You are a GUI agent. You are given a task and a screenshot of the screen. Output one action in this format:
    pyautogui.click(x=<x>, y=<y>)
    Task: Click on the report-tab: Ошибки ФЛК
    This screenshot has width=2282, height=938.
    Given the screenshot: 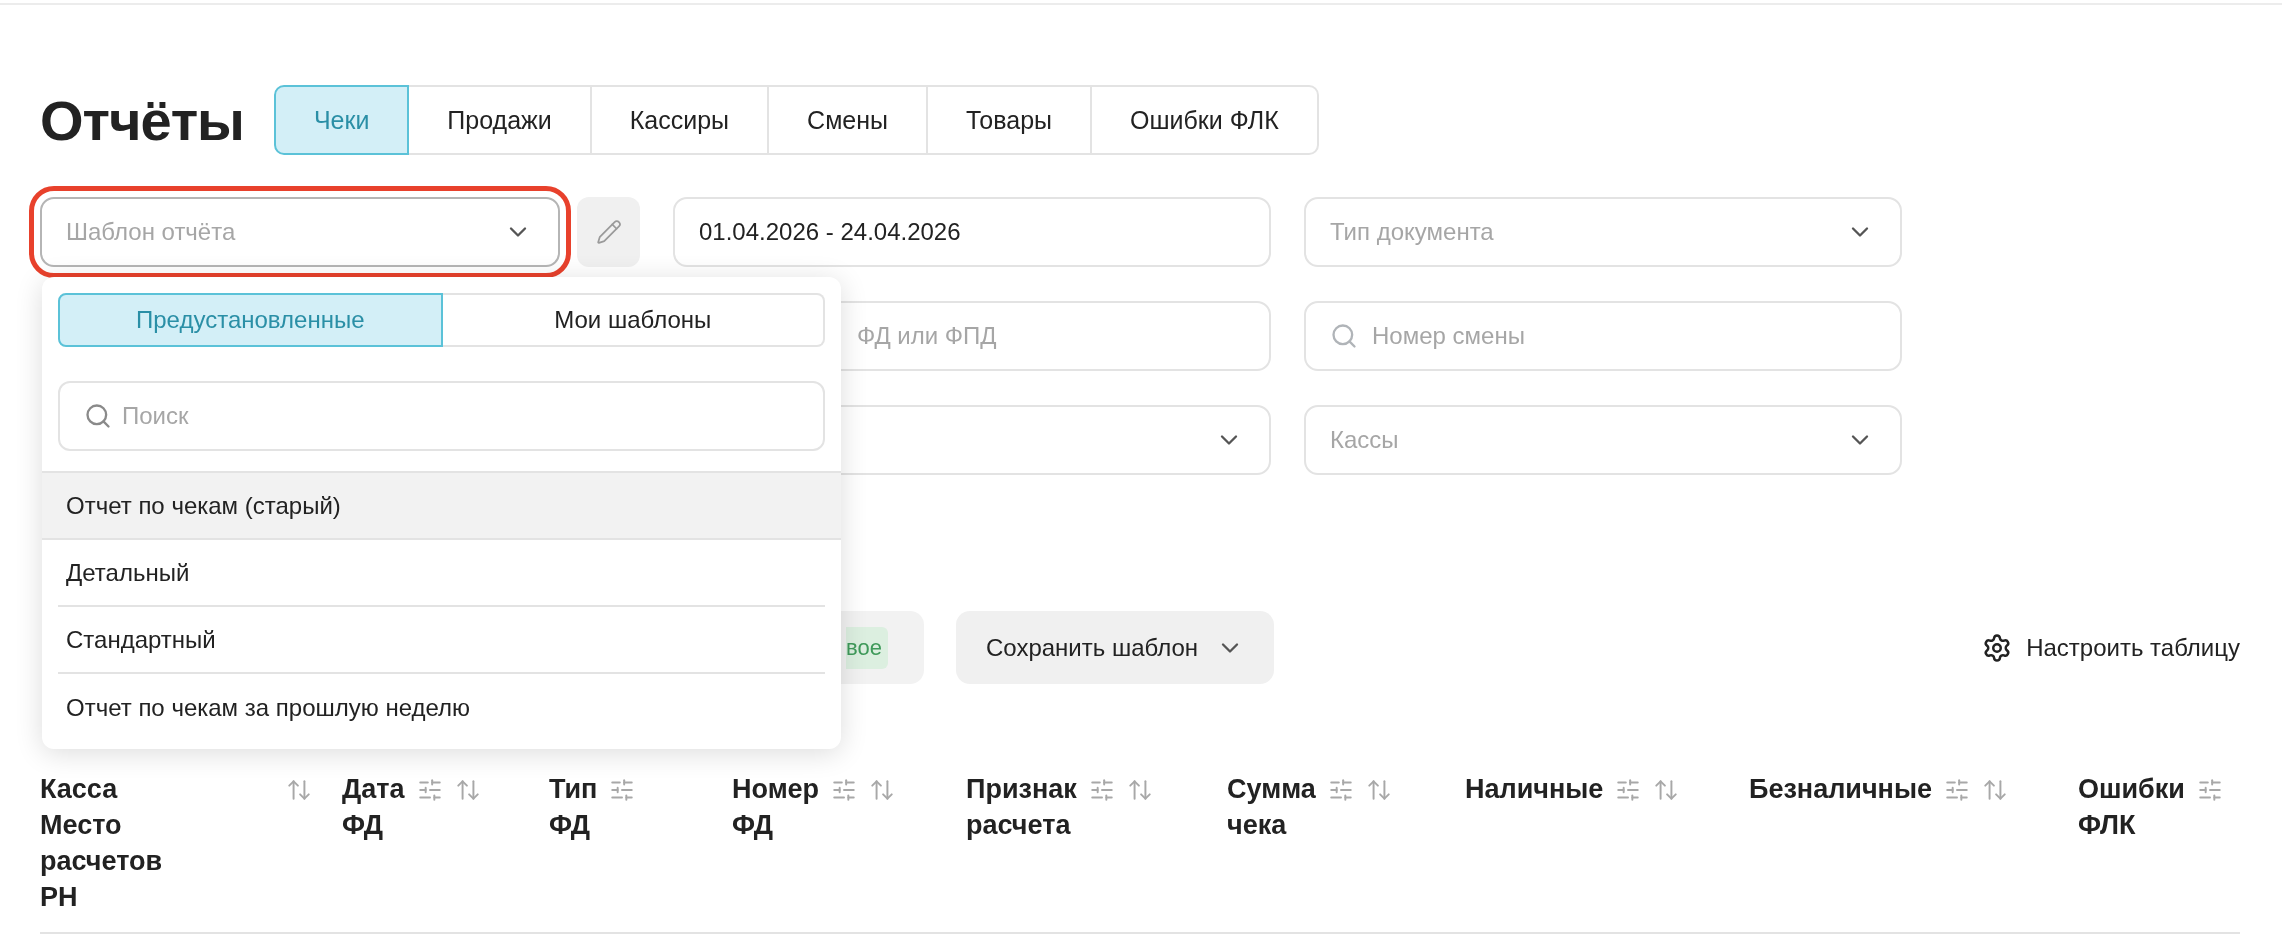 What is the action you would take?
    pyautogui.click(x=1204, y=120)
    